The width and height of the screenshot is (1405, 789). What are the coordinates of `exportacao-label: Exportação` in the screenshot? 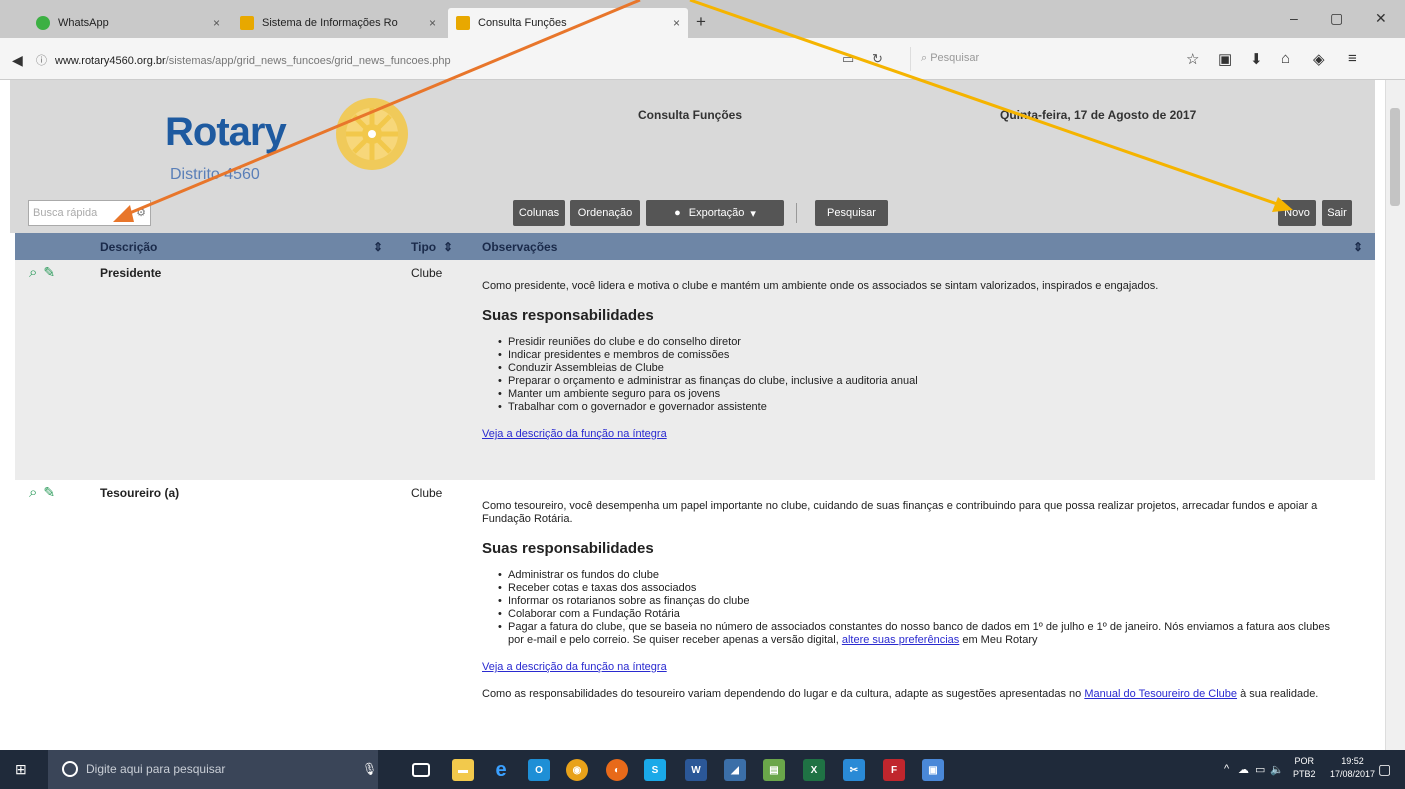 It's located at (716, 213).